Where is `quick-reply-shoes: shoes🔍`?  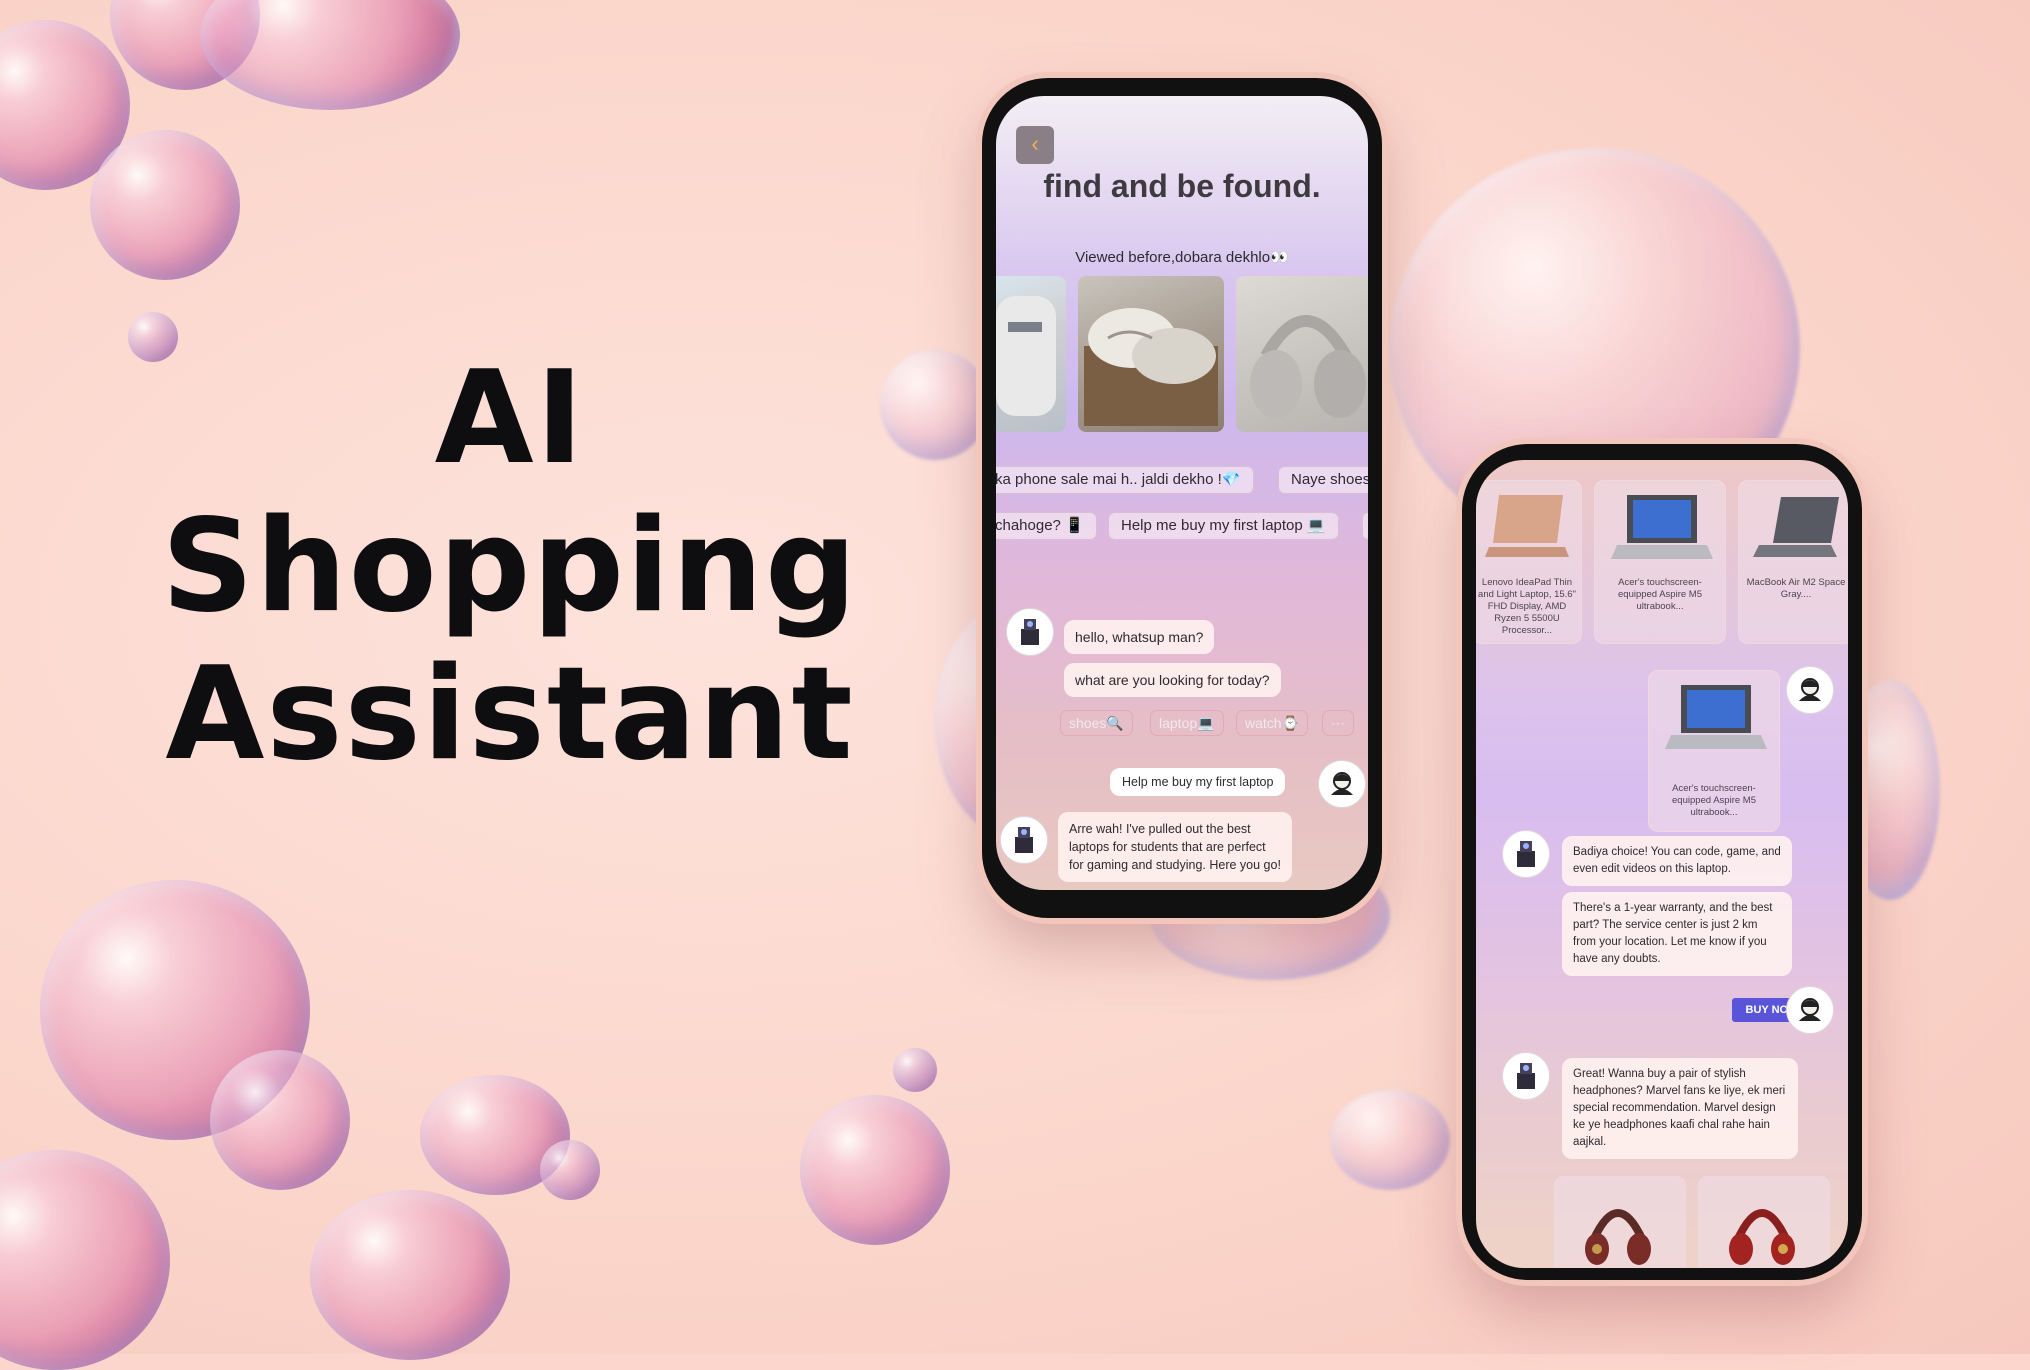 quick-reply-shoes: shoes🔍 is located at coordinates (1096, 723).